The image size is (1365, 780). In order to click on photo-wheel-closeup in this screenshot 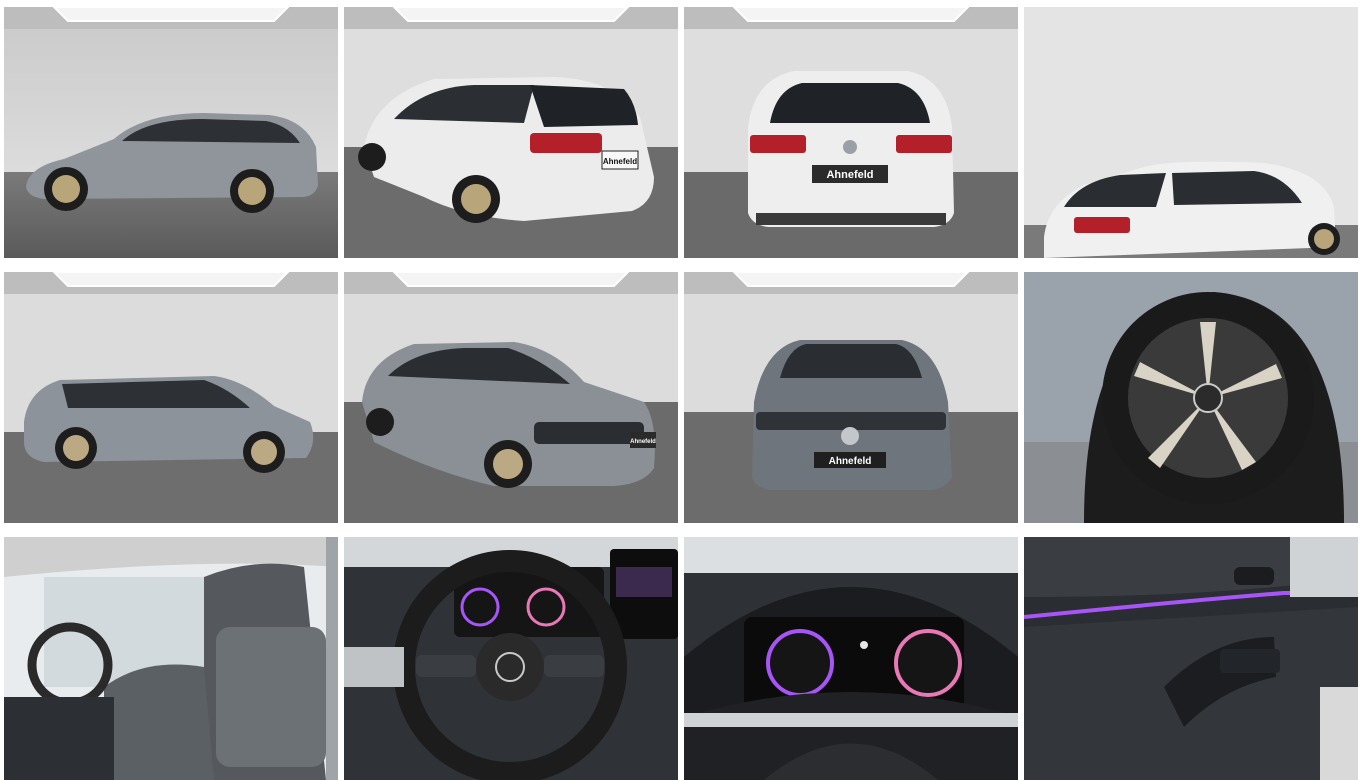, I will do `click(1191, 397)`.